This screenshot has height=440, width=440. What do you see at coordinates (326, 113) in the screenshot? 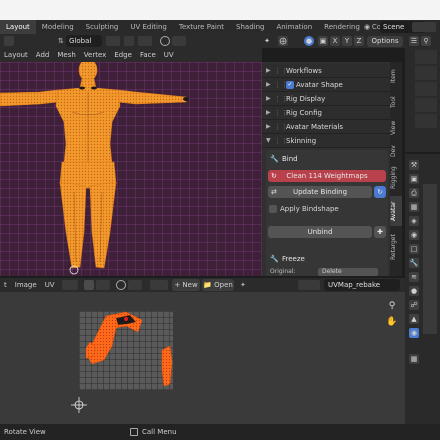
I see `panel-rig-config: ▶ ⋮⋮ Rig Config` at bounding box center [326, 113].